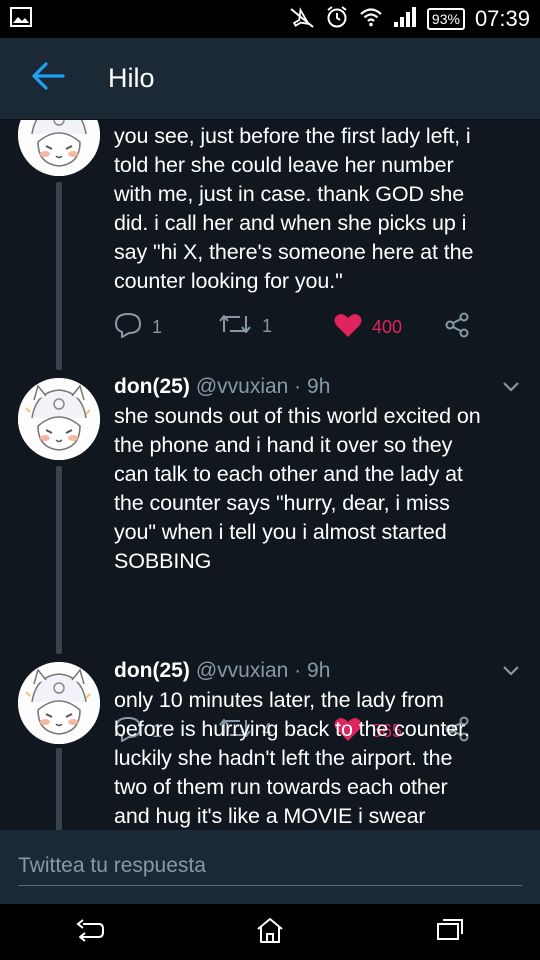  I want to click on nav-recents-icon, so click(450, 932).